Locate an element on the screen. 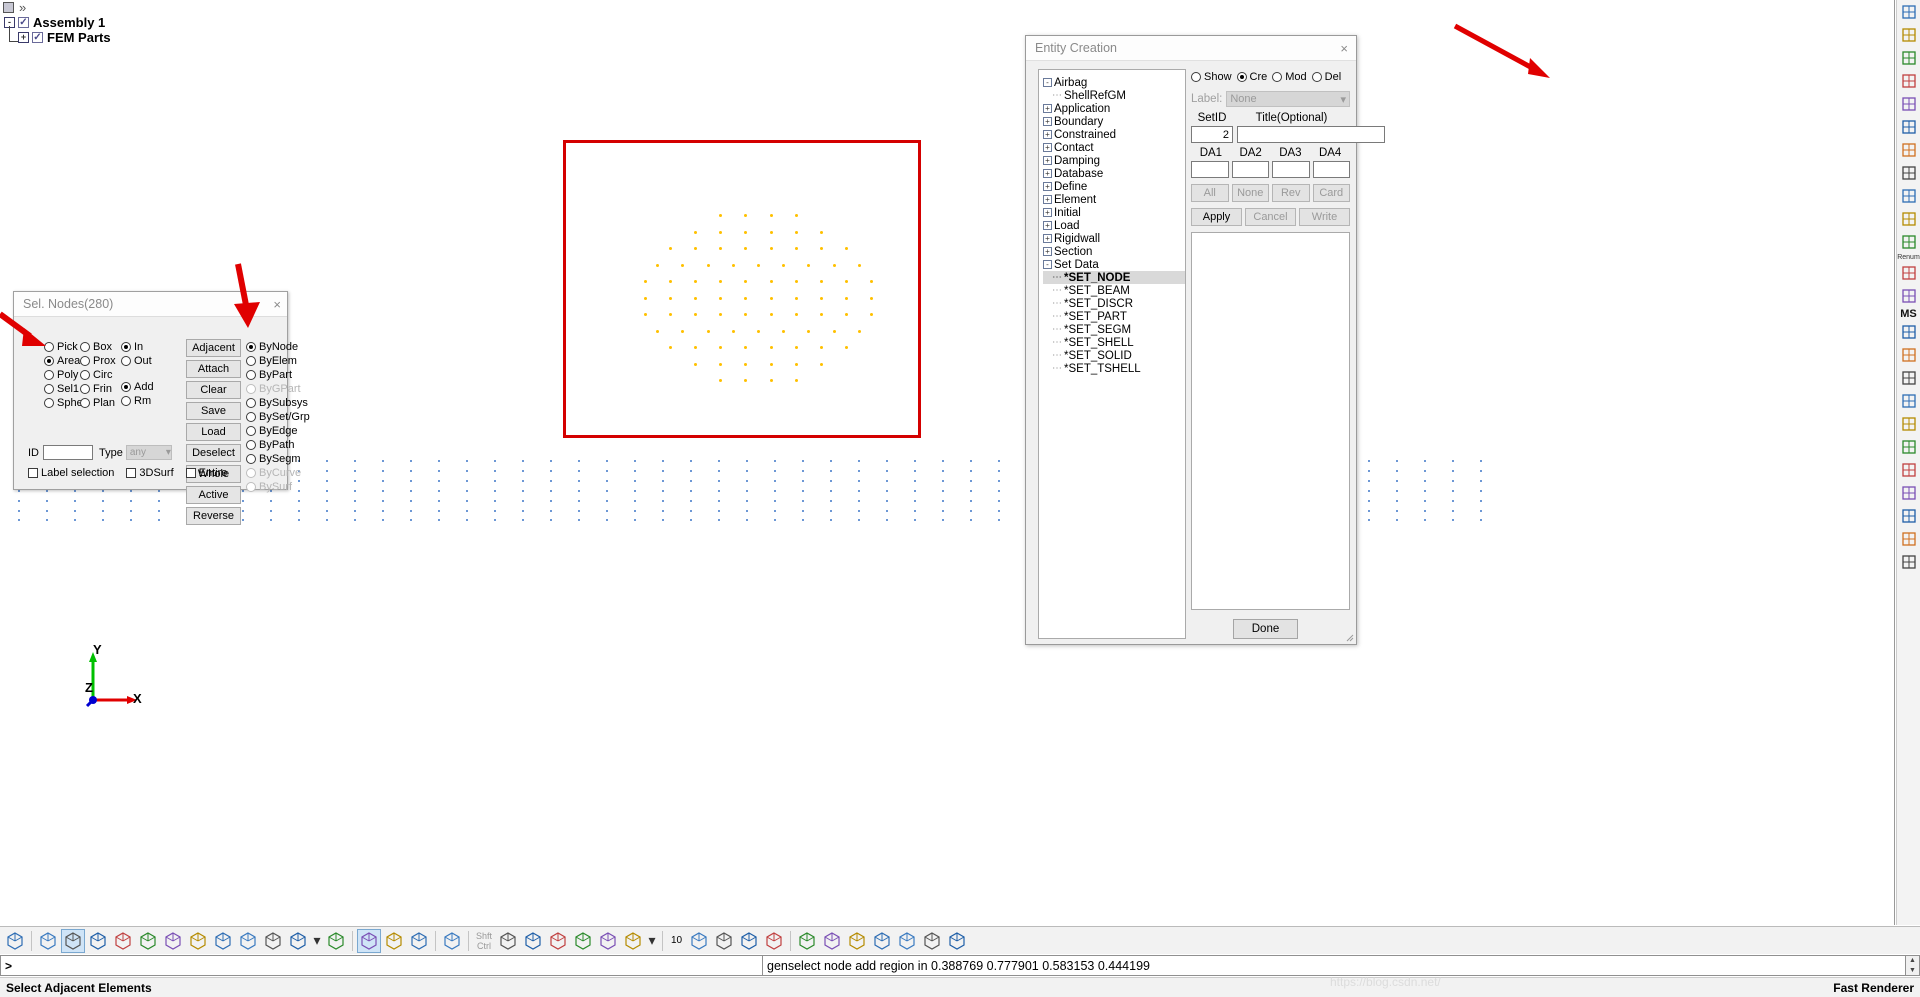  axis-icon is located at coordinates (699, 941).